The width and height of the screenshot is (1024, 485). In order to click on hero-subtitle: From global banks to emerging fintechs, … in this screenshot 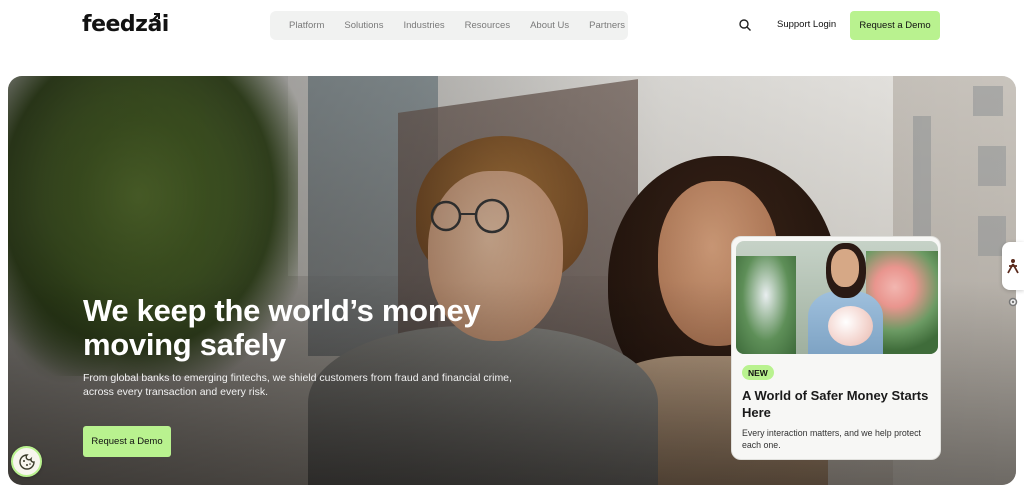, I will do `click(297, 385)`.